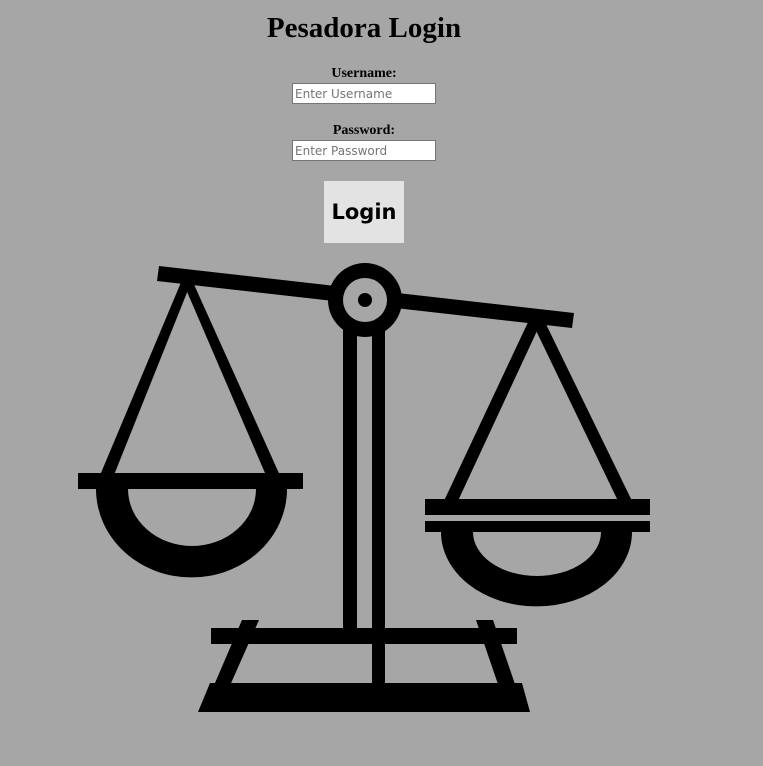 The height and width of the screenshot is (766, 763). I want to click on password-label: Password:, so click(364, 130).